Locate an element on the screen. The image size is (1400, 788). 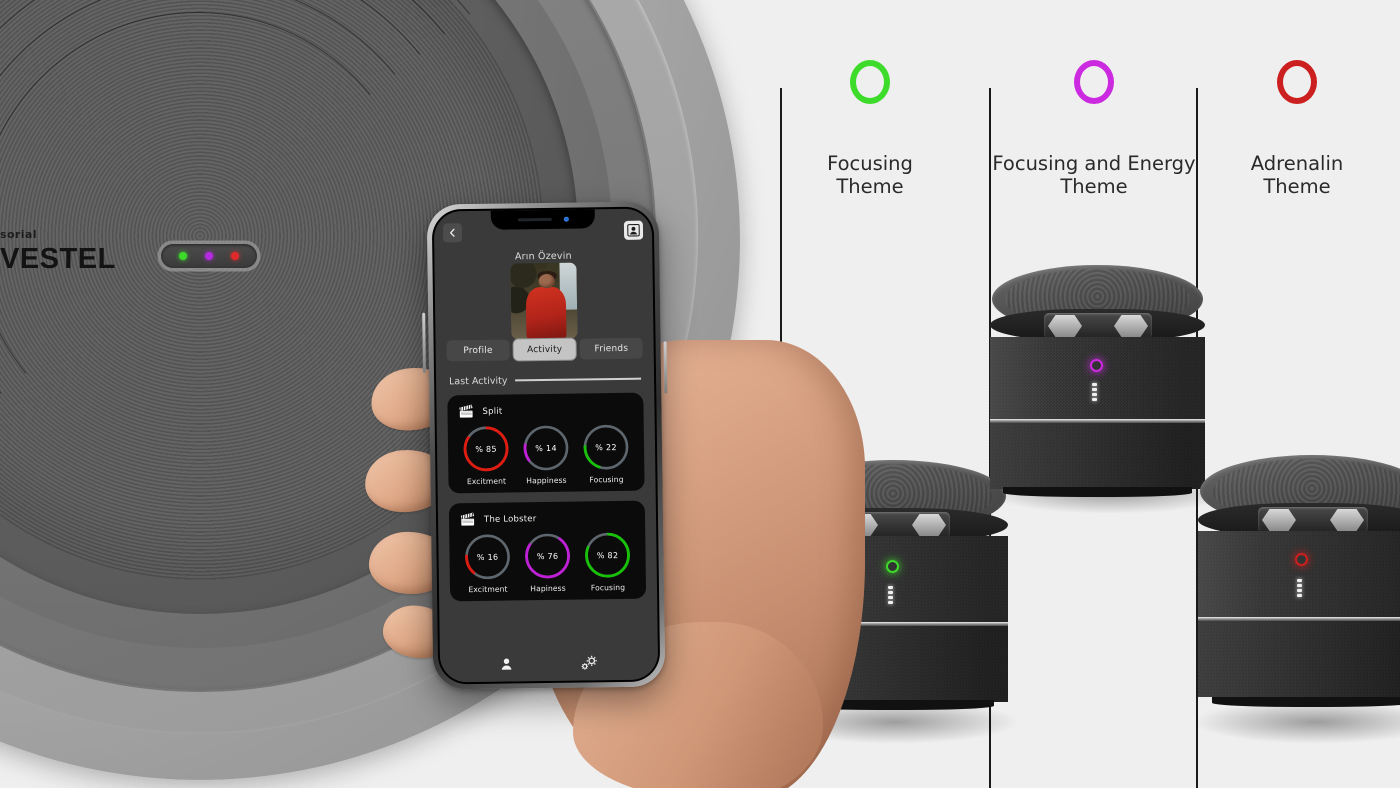
activity-card-header: Split is located at coordinates (545, 411).